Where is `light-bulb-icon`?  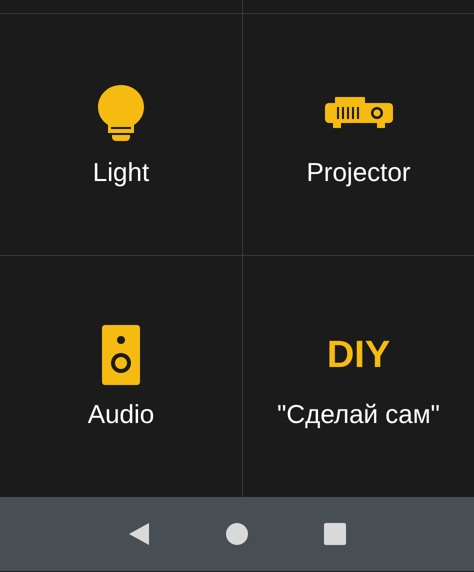 light-bulb-icon is located at coordinates (121, 113).